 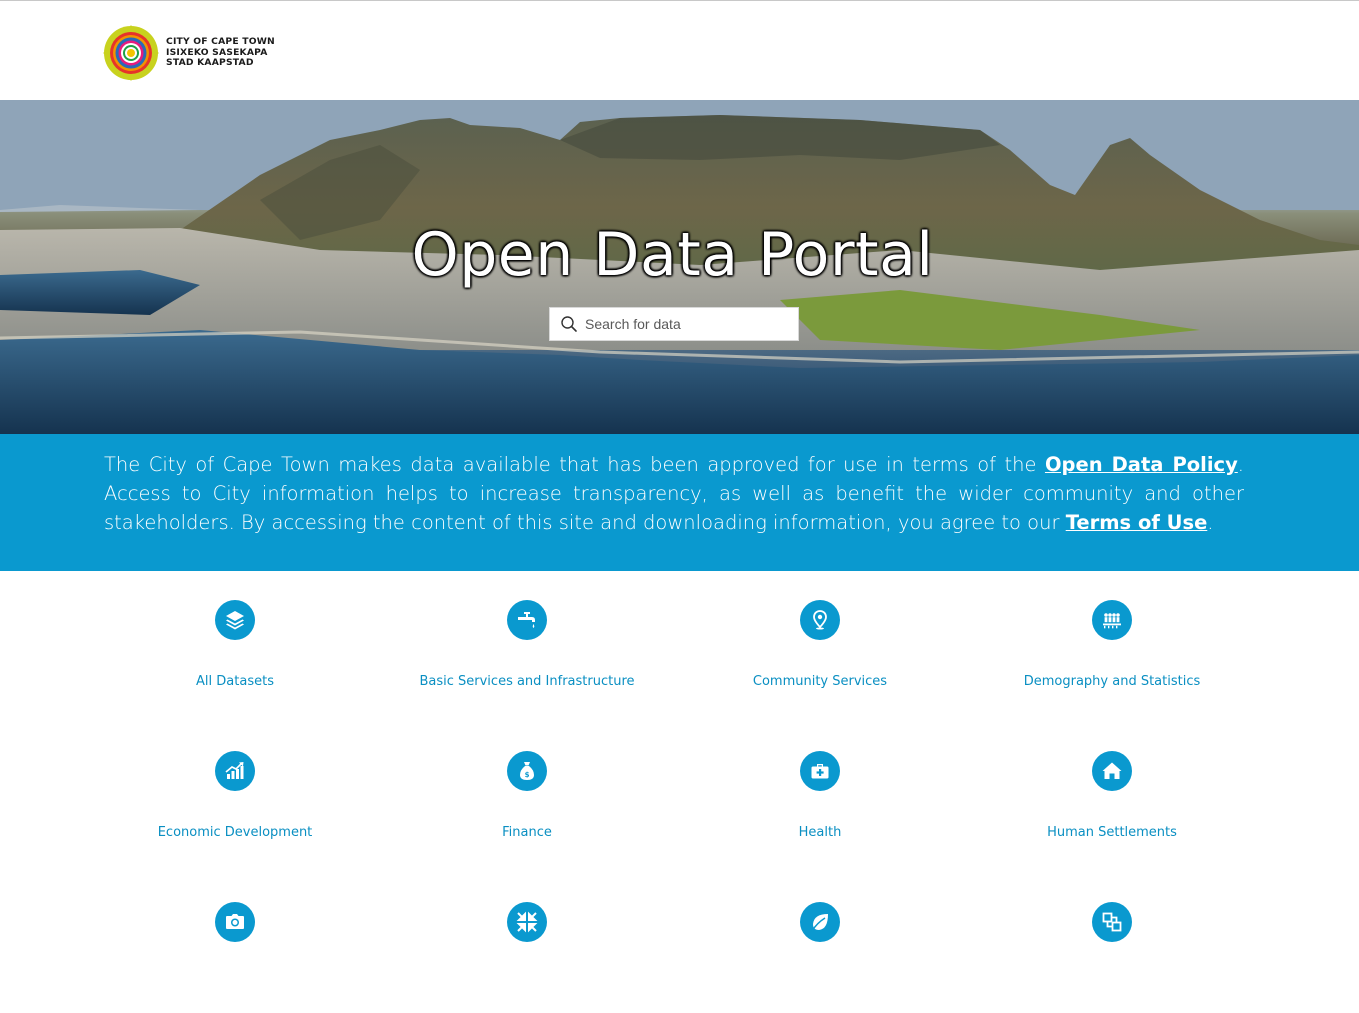 I want to click on category-label: Finance, so click(x=527, y=832).